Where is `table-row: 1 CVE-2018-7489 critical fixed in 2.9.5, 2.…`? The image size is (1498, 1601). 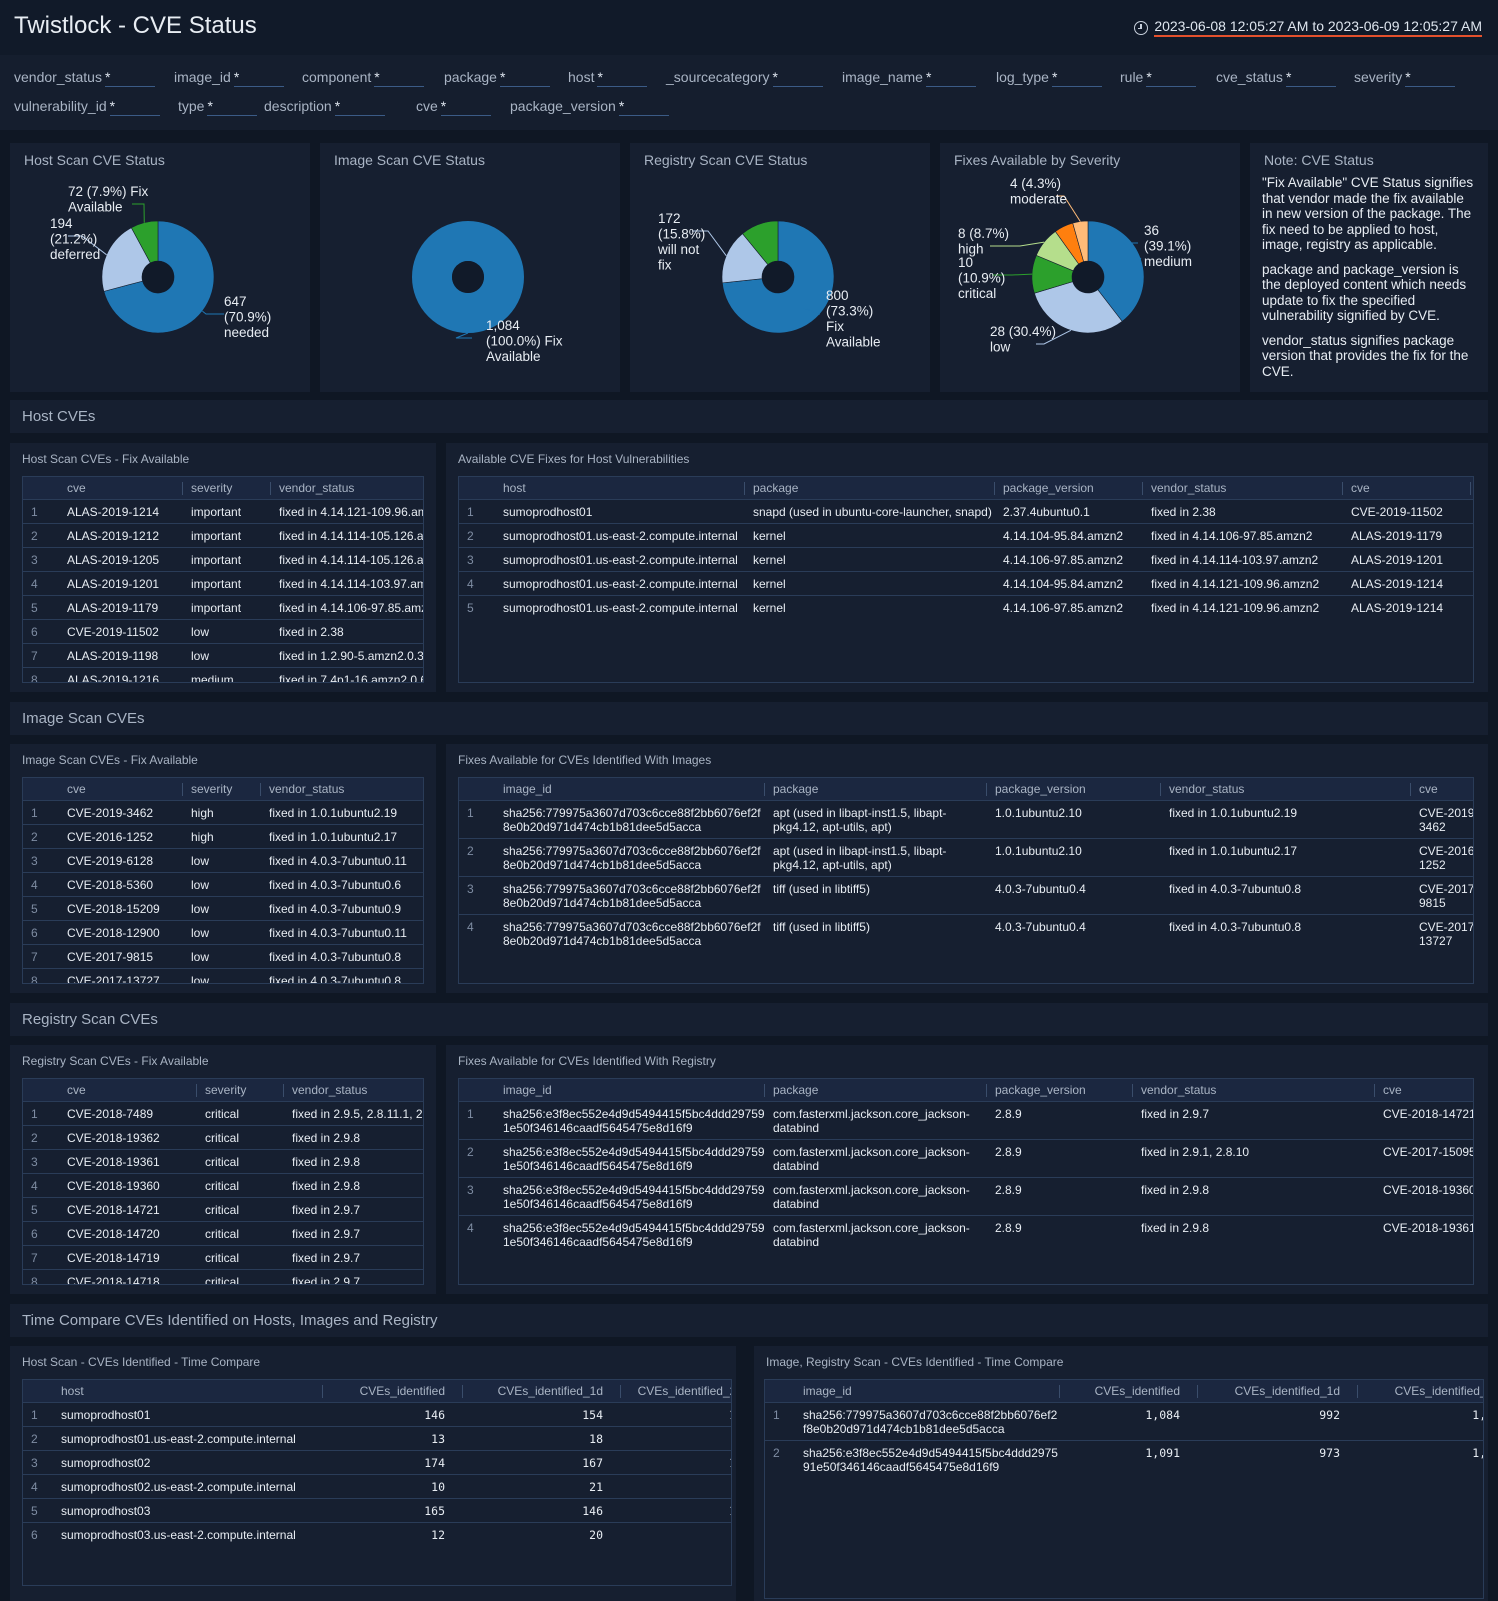 table-row: 1 CVE-2018-7489 critical fixed in 2.9.5, 2.… is located at coordinates (223, 1112).